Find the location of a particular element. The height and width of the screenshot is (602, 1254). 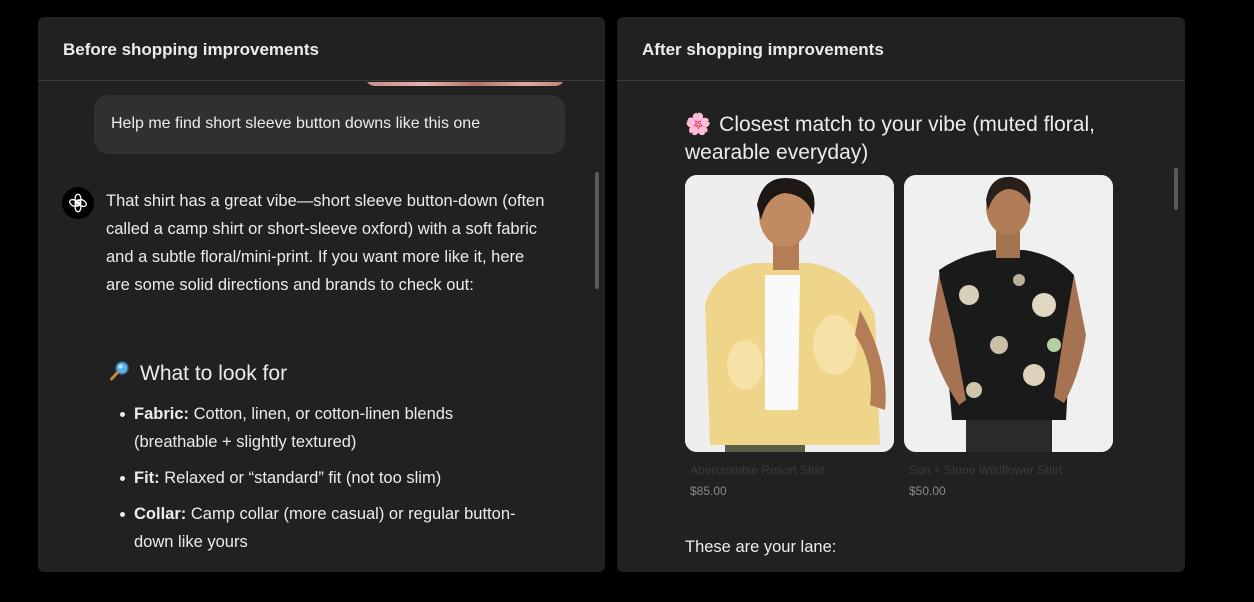

before-scrollbar is located at coordinates (597, 230).